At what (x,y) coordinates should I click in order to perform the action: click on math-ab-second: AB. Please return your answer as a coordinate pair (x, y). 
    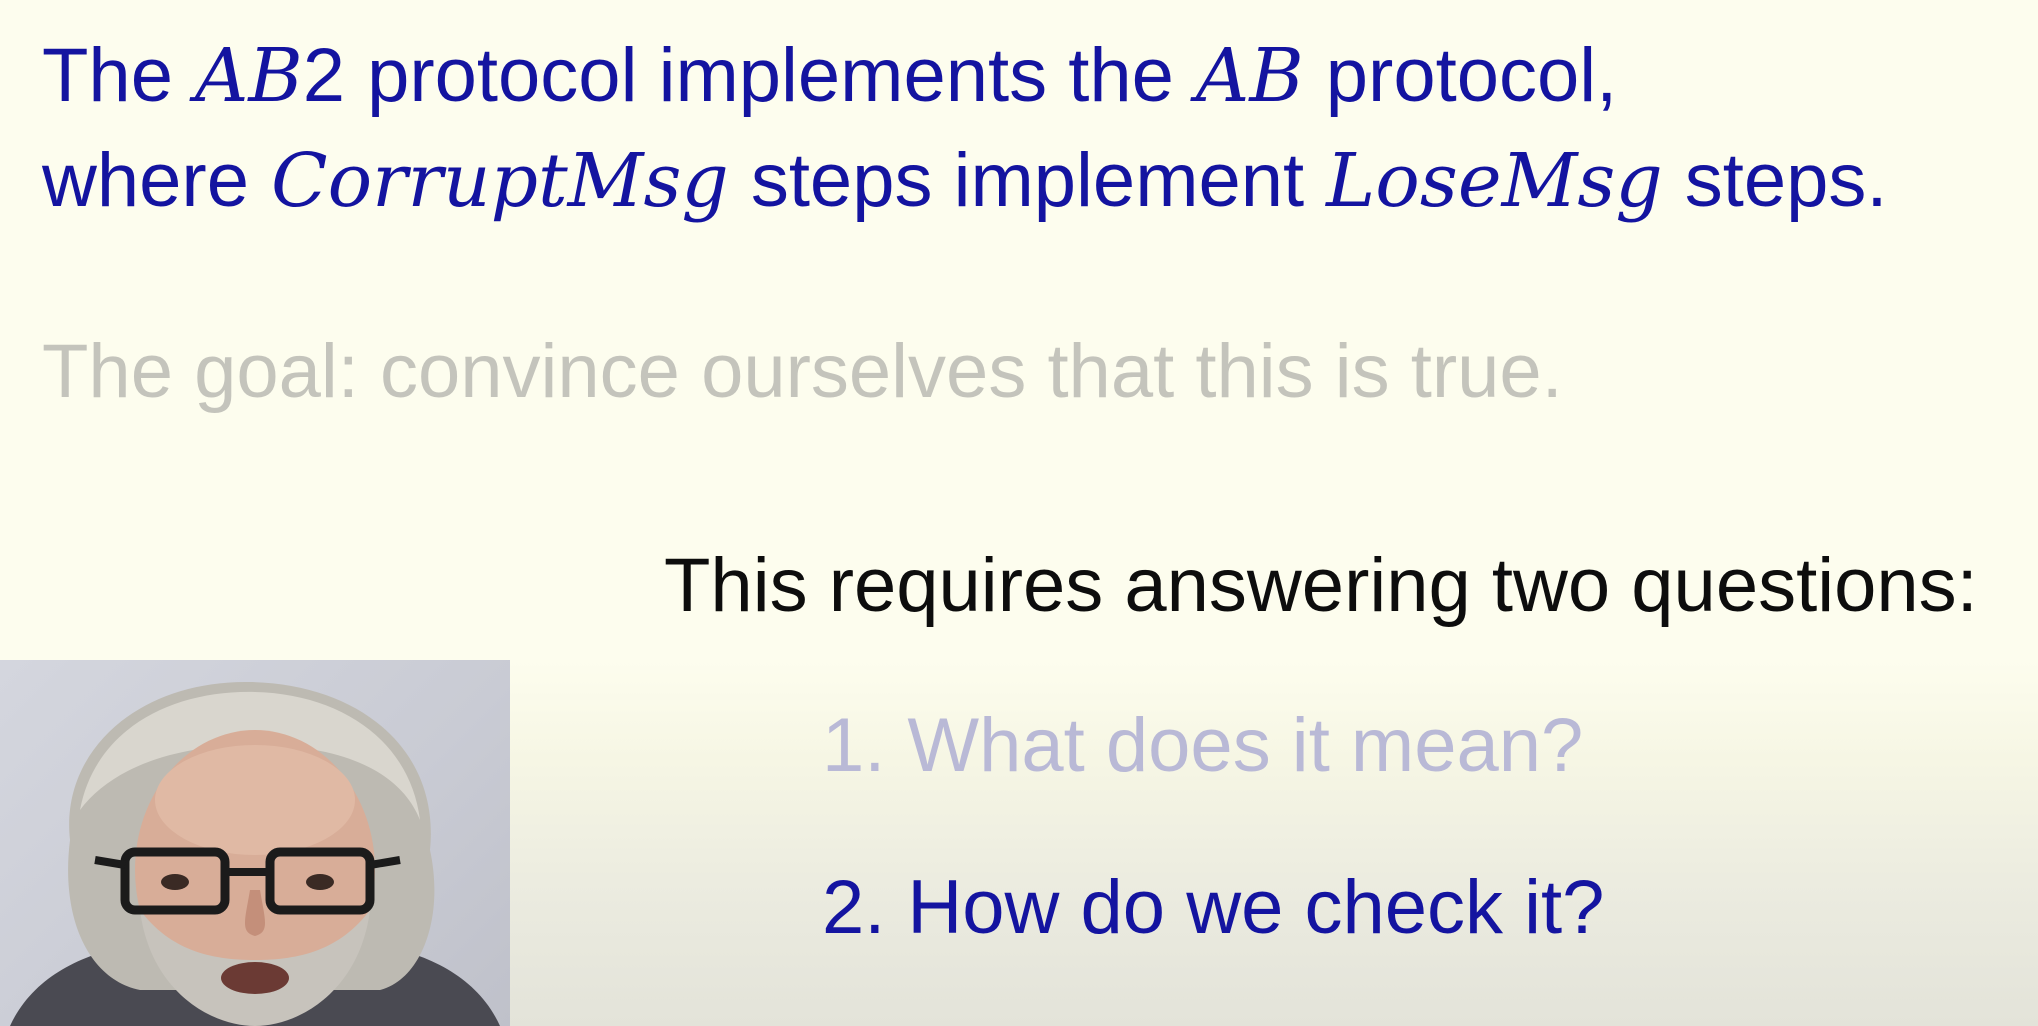
    Looking at the image, I should click on (1249, 76).